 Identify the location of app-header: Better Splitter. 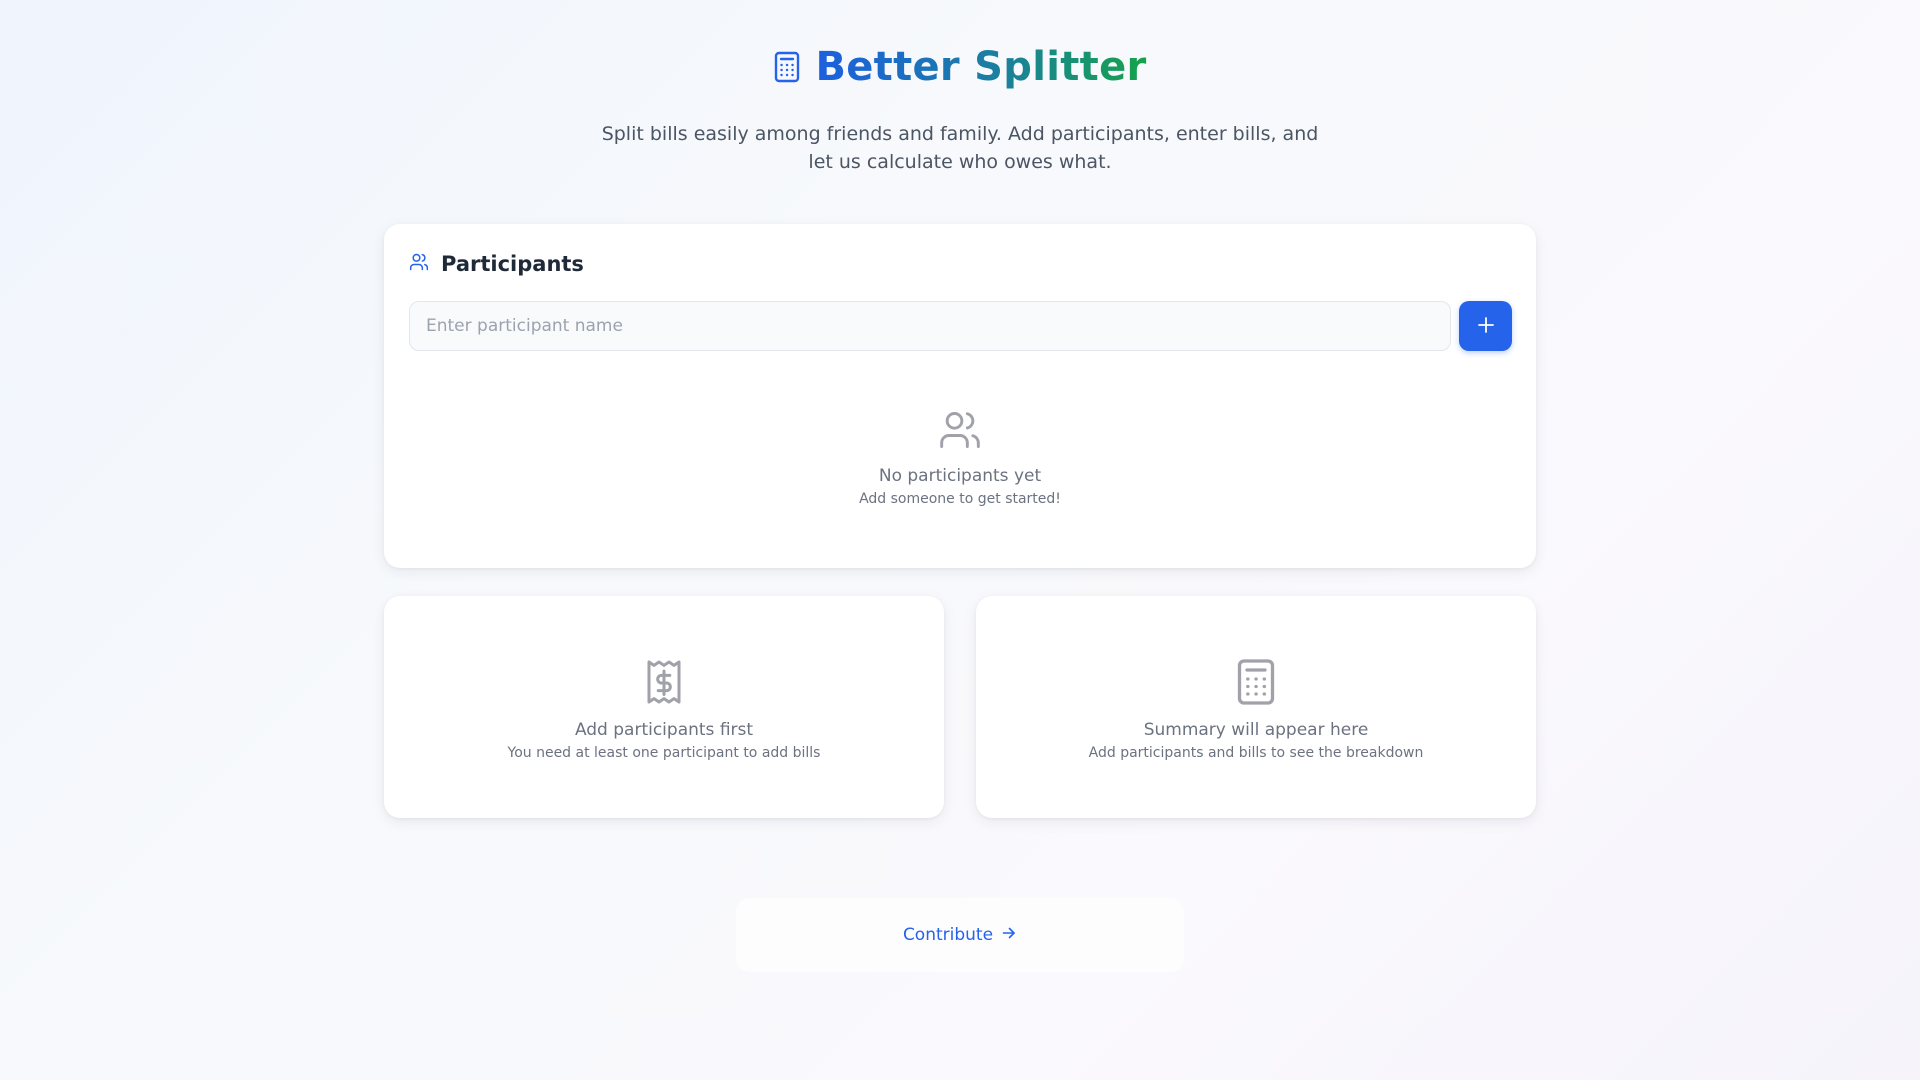
(960, 67).